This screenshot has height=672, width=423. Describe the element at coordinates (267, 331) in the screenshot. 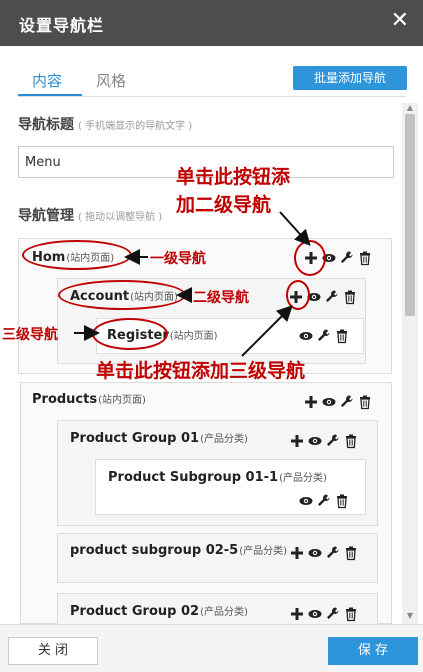

I see `arrow-to-add-third` at that location.